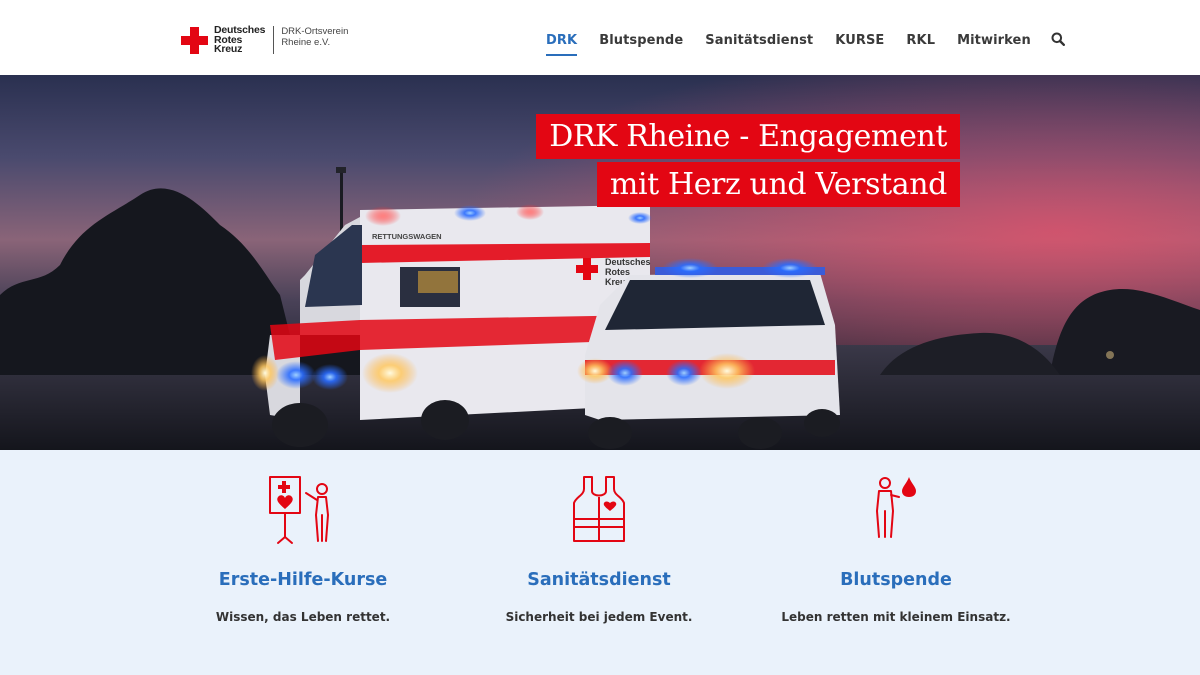 The height and width of the screenshot is (675, 1200). Describe the element at coordinates (599, 509) in the screenshot. I see `medic-vest-icon` at that location.